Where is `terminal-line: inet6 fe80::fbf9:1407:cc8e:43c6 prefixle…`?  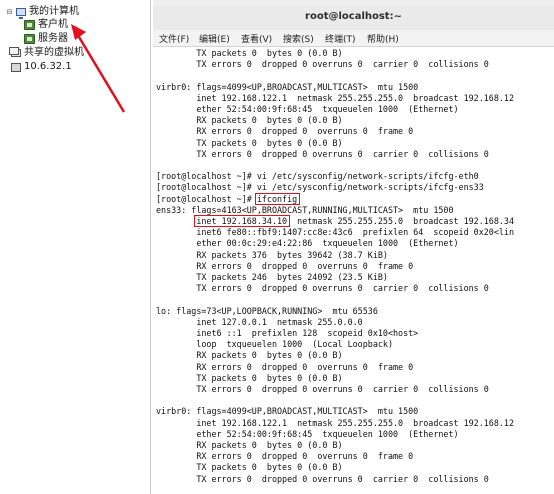 terminal-line: inet6 fe80::fbf9:1407:cc8e:43c6 prefixle… is located at coordinates (335, 232).